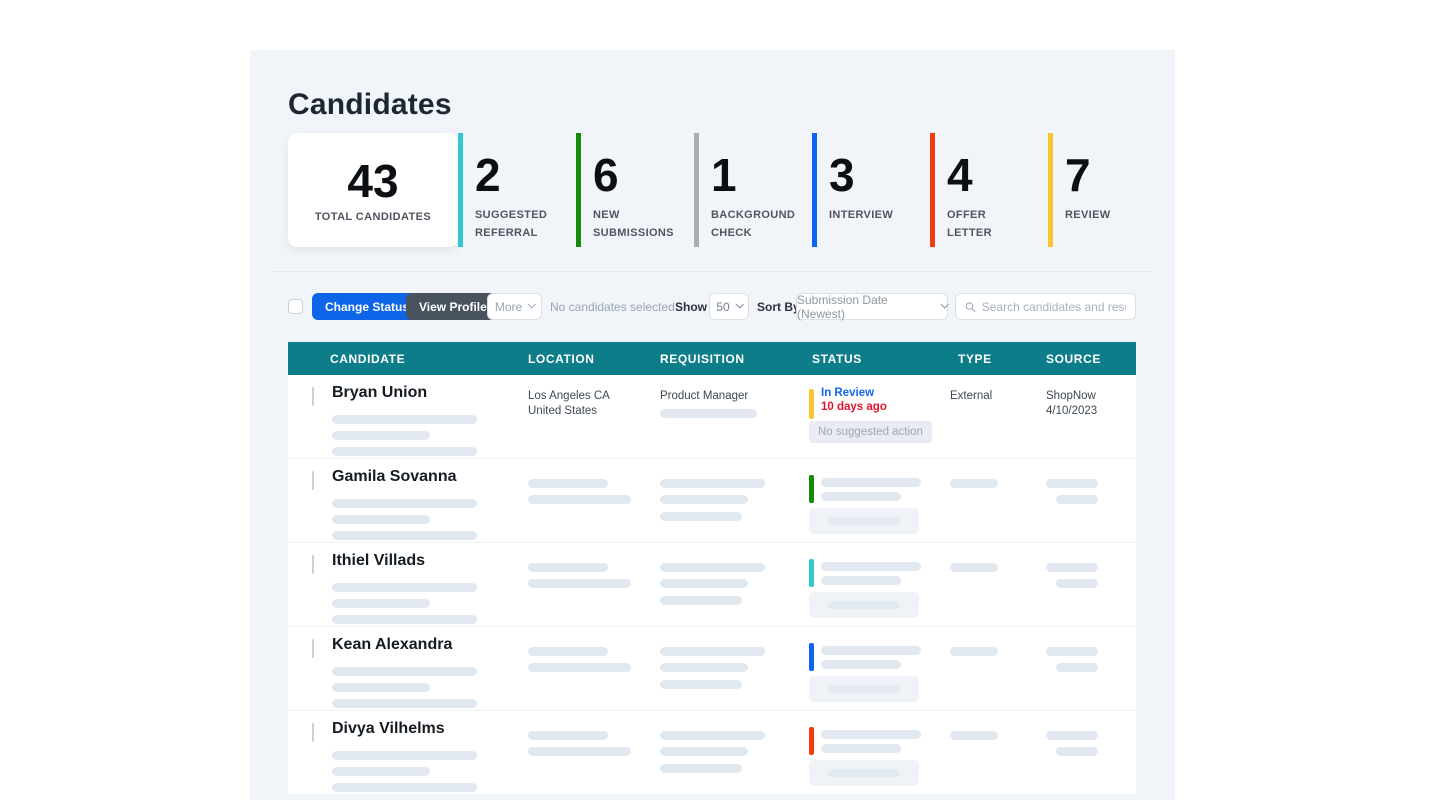 The height and width of the screenshot is (800, 1440). I want to click on stat-value: 43, so click(373, 180).